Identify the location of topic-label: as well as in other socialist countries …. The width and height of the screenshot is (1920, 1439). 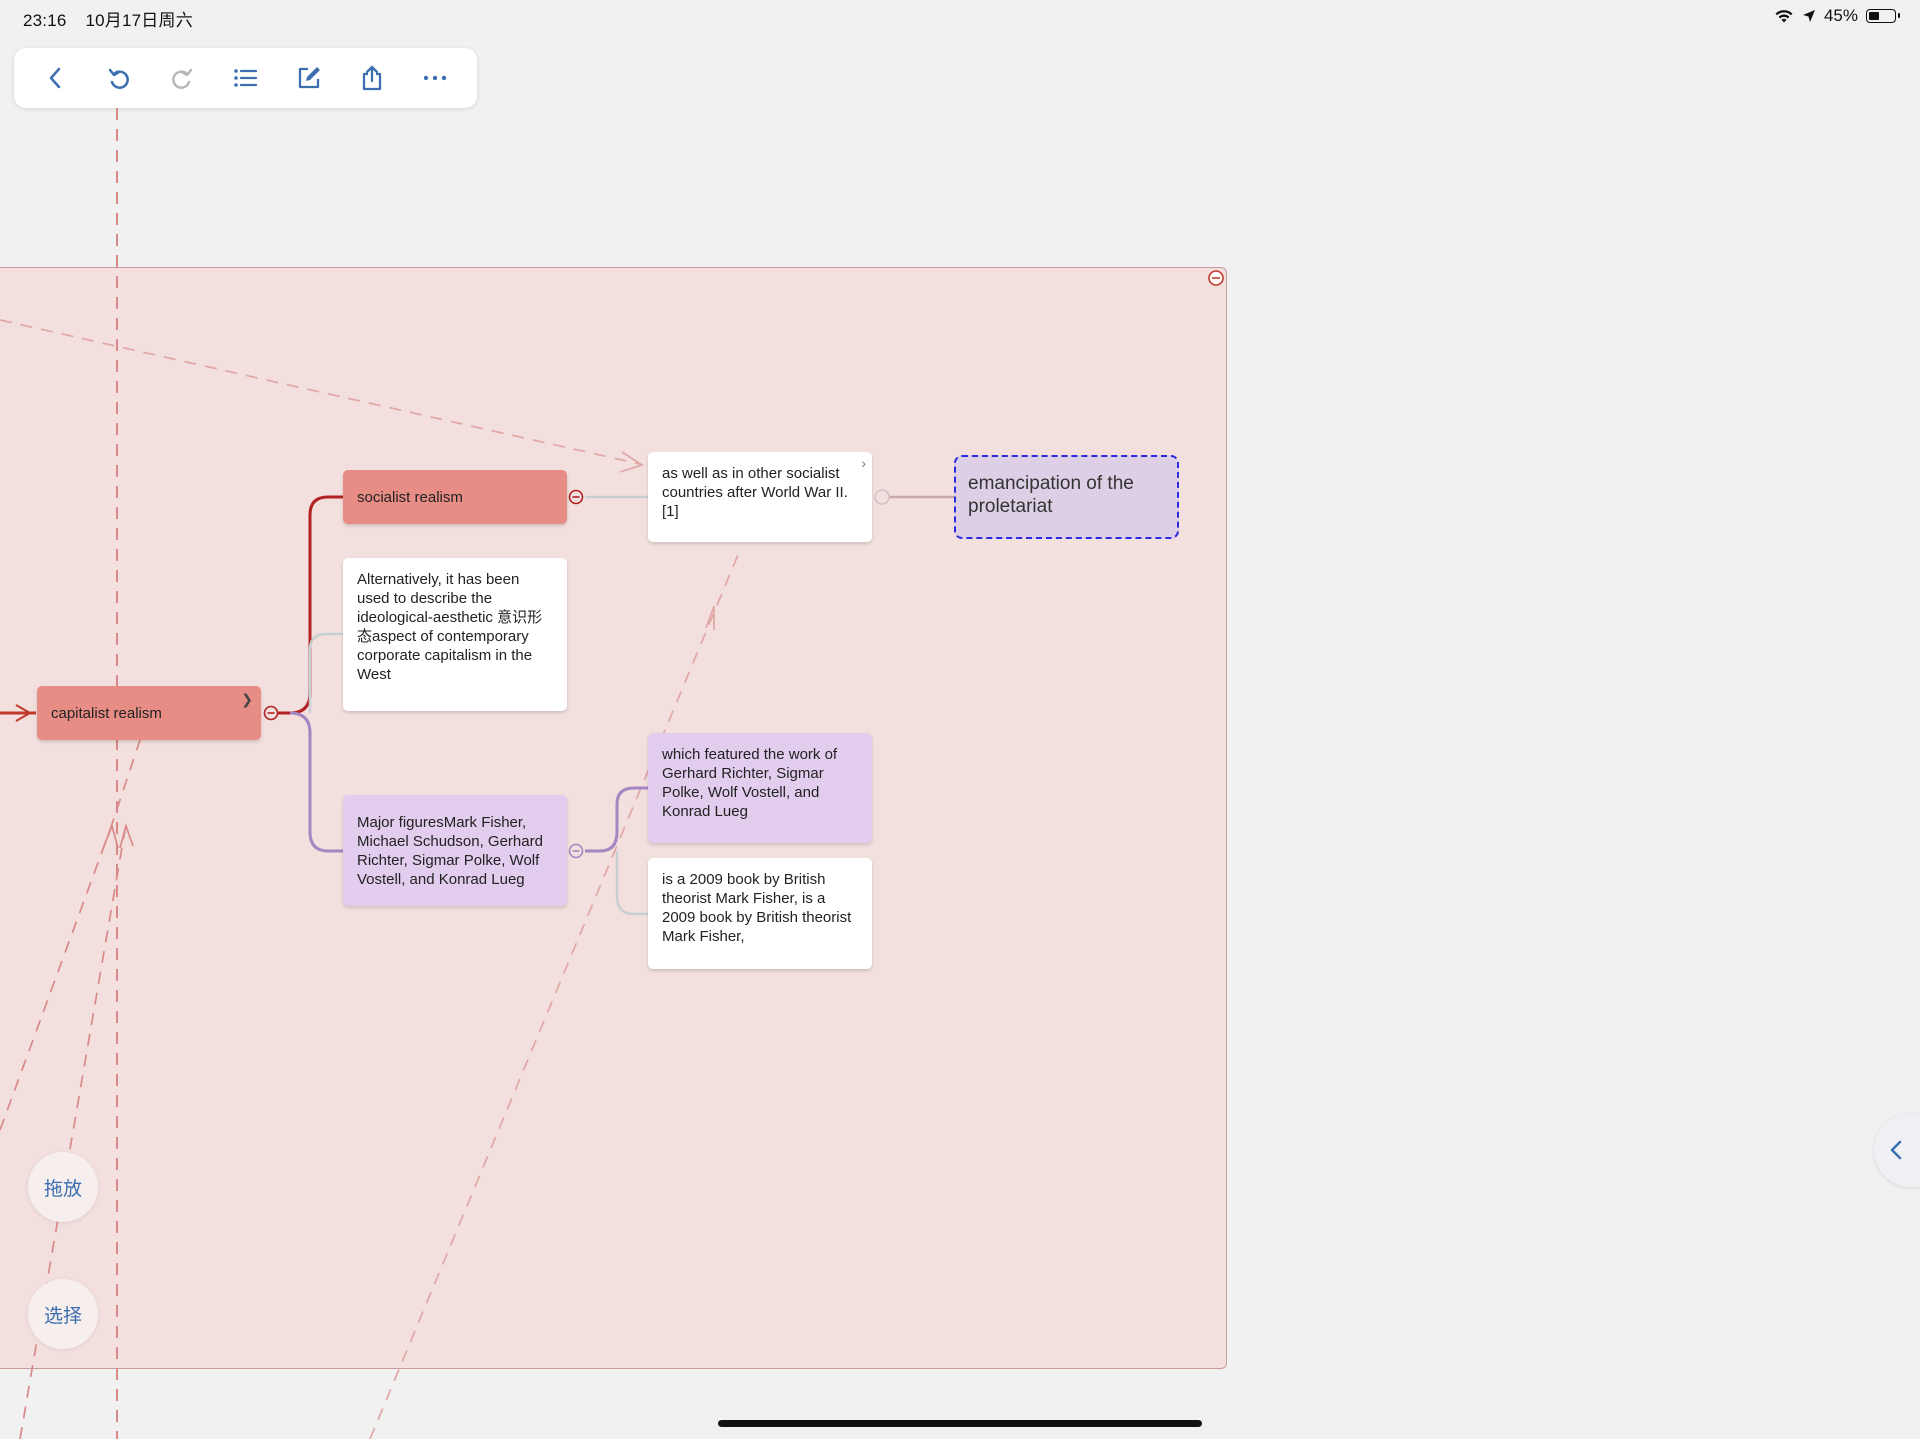
(755, 492).